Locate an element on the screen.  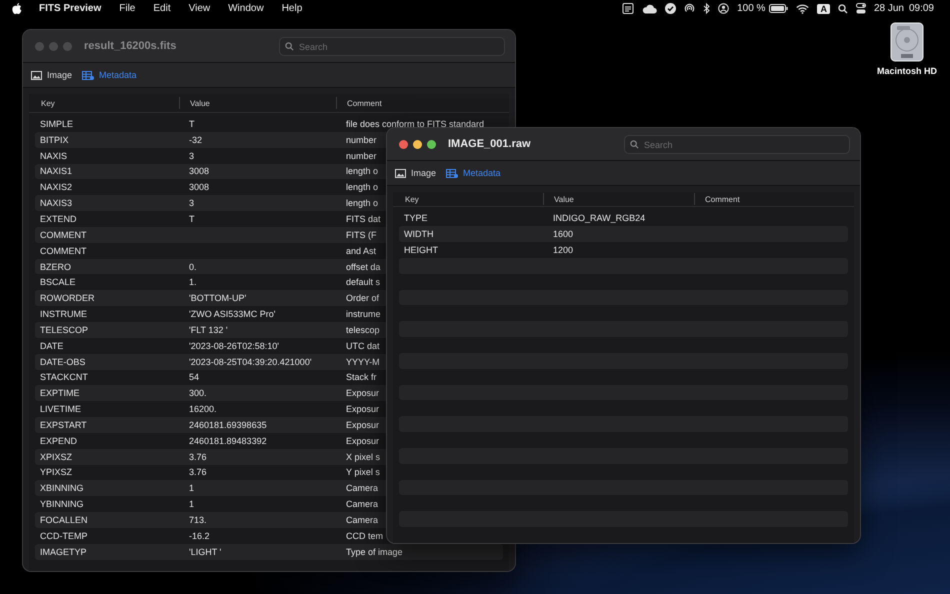
table-cell-text: 2460181.69398635 is located at coordinates (227, 425).